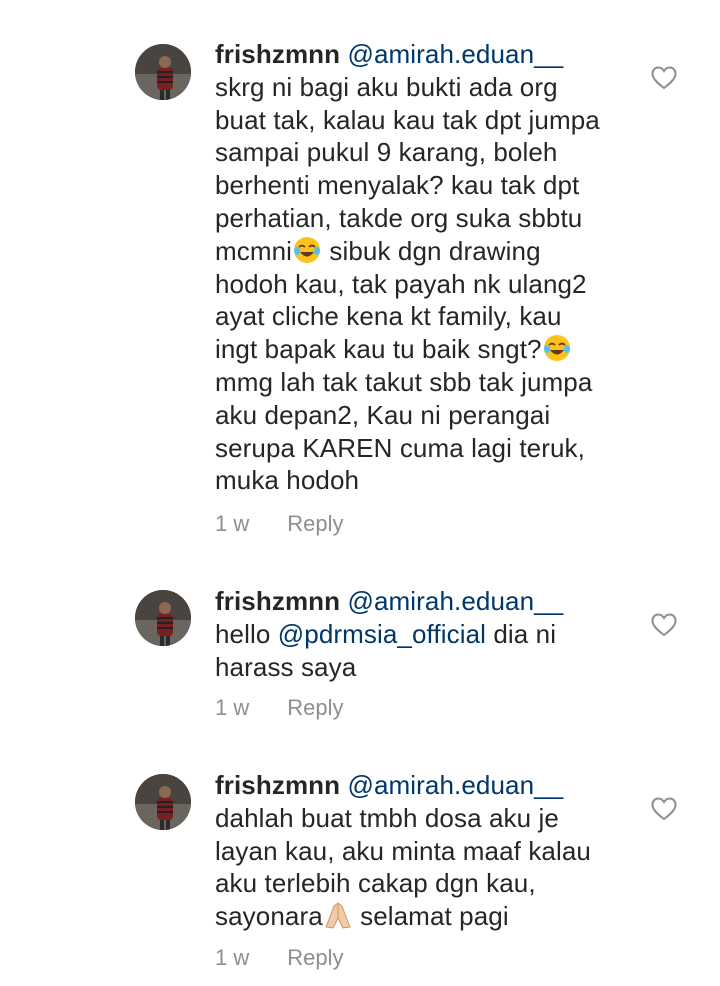  Describe the element at coordinates (287, 480) in the screenshot. I see `comment-line: muka hodoh` at that location.